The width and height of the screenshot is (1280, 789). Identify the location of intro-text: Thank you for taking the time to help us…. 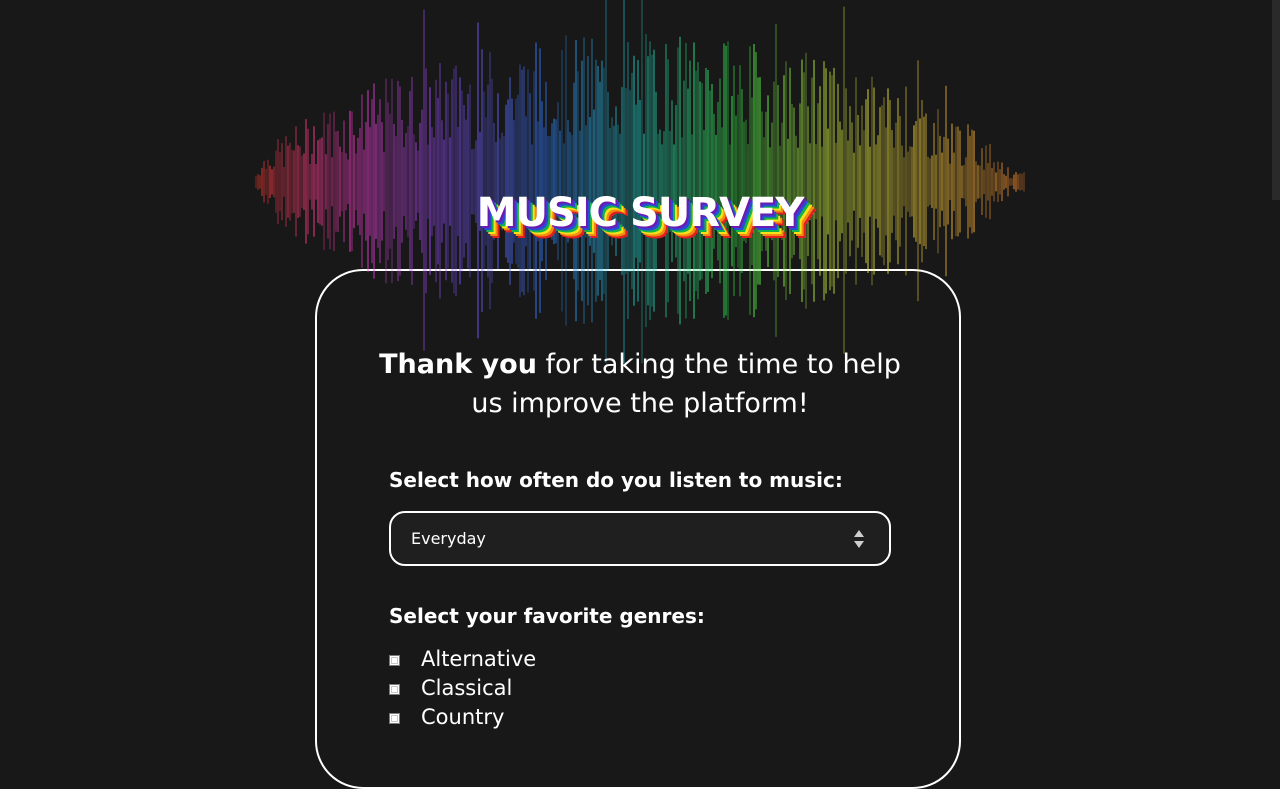
(640, 384).